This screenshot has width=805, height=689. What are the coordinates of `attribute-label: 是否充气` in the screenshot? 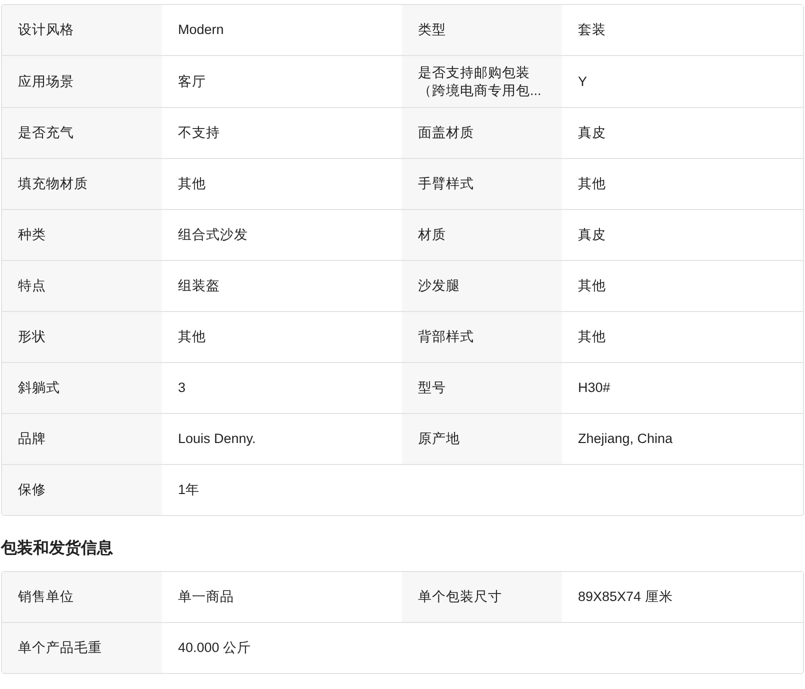 It's located at (82, 133).